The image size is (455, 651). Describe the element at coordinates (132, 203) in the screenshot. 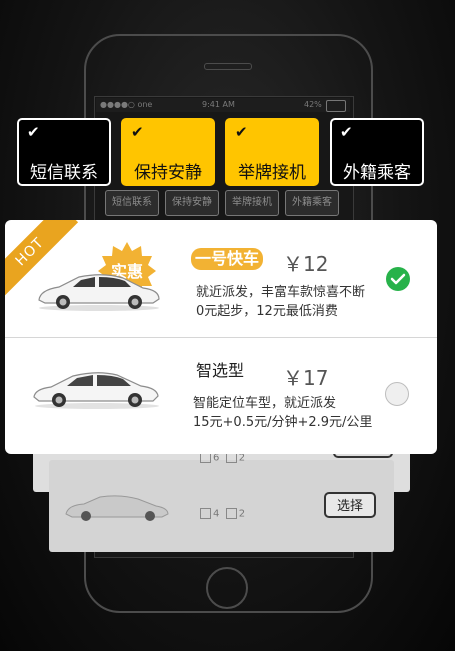

I see `phone-chip-sms: 短信联系` at that location.